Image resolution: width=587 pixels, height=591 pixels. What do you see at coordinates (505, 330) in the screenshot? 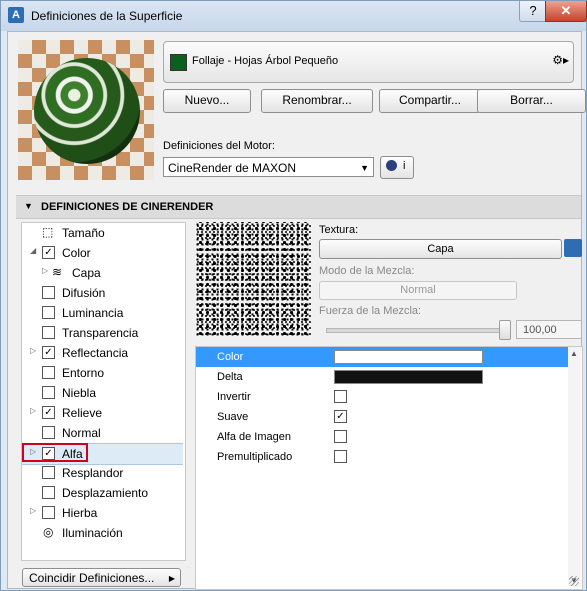
I see `blend-strength-slider-thumb` at bounding box center [505, 330].